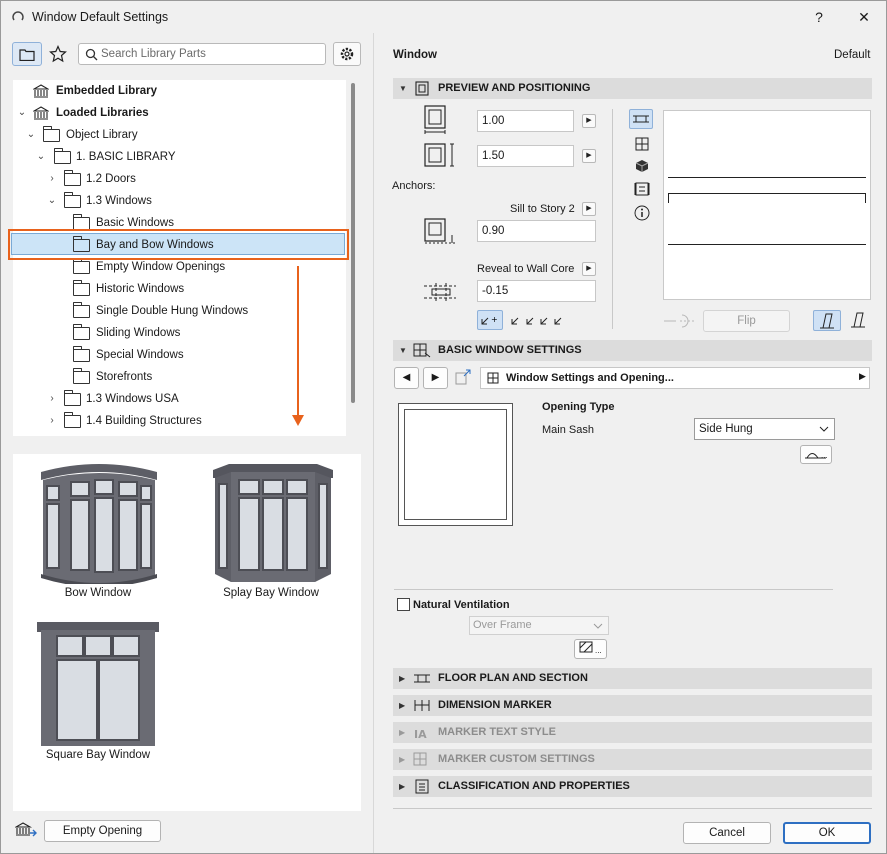 The height and width of the screenshot is (854, 887). Describe the element at coordinates (632, 732) in the screenshot. I see `section-marker-text-style: ▶ IA MARKER TEXT STYLE` at that location.